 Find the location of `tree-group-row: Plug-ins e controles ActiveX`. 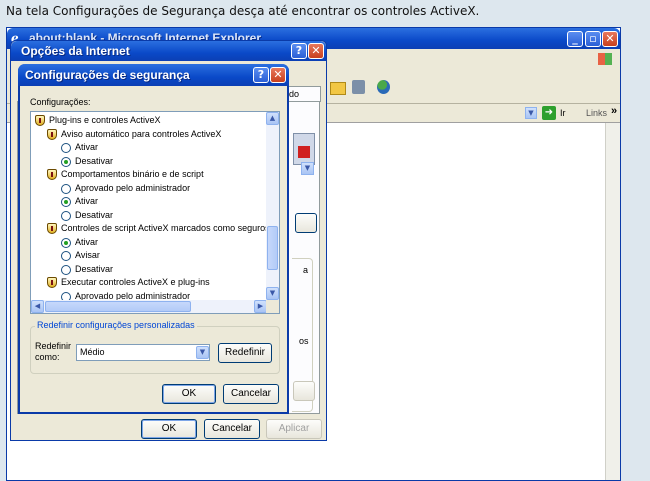

tree-group-row: Plug-ins e controles ActiveX is located at coordinates (149, 121).